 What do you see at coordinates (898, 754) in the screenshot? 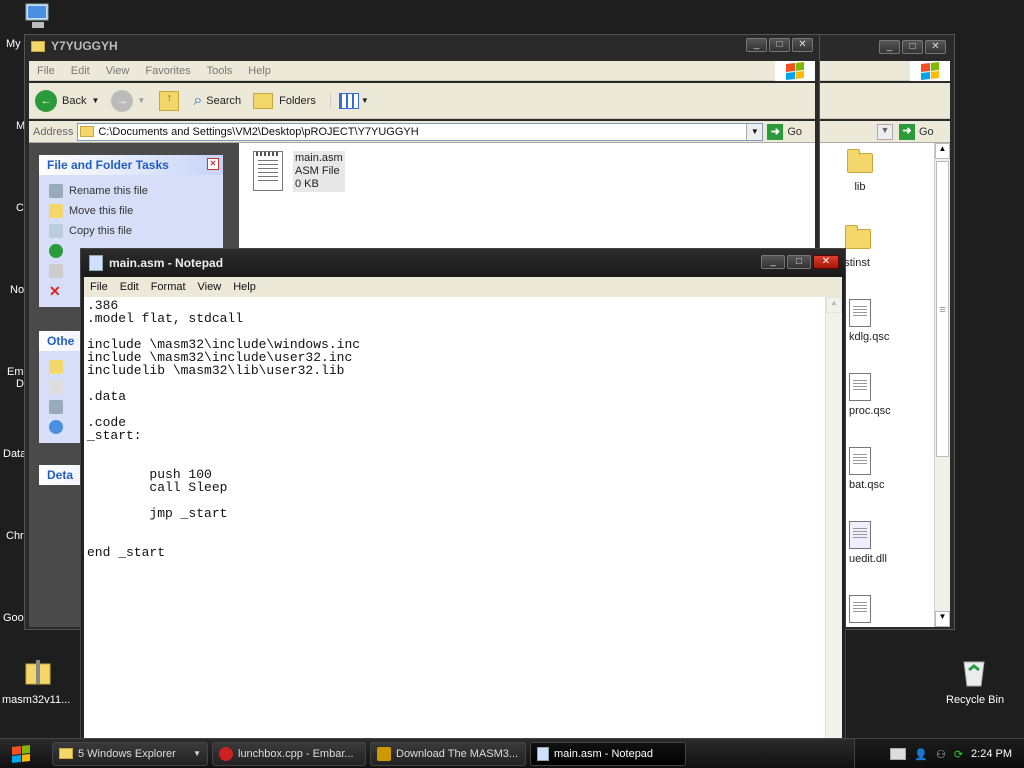
I see `keyboard-icon` at bounding box center [898, 754].